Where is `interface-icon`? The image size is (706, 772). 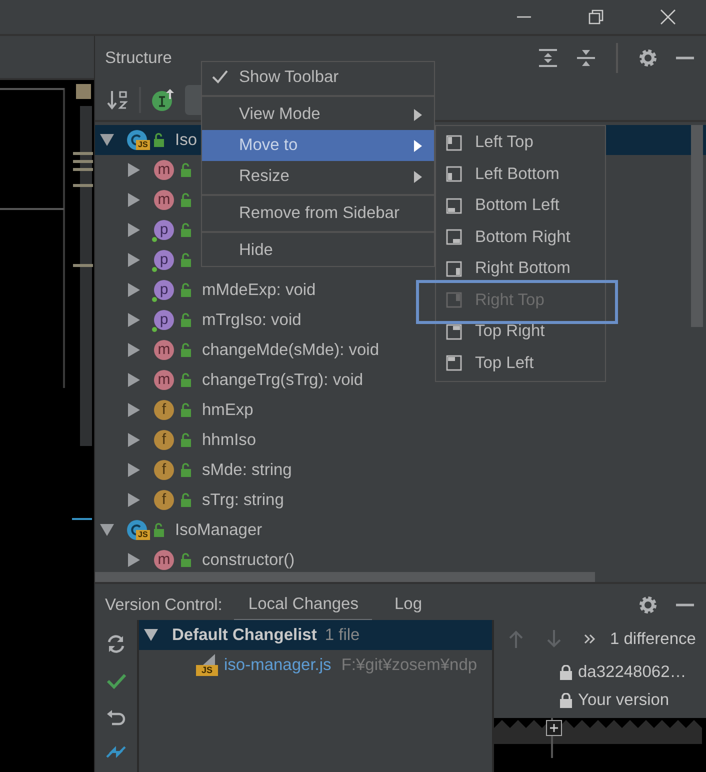 interface-icon is located at coordinates (163, 100).